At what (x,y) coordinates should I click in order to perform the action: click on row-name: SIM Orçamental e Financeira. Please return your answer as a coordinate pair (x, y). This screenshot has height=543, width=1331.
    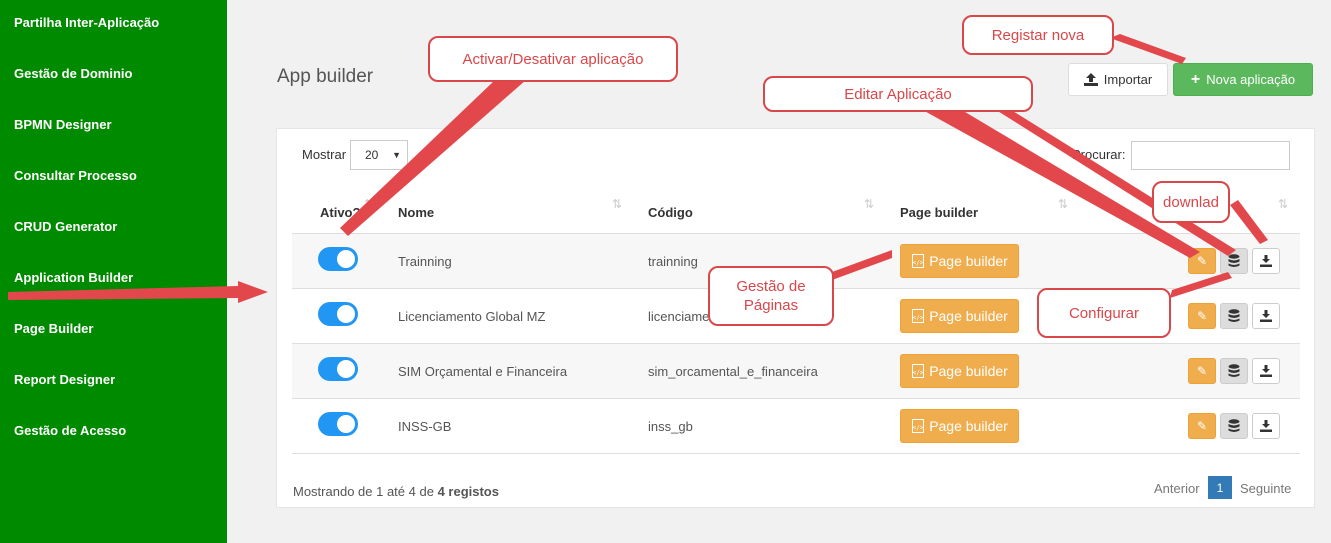
    Looking at the image, I should click on (483, 371).